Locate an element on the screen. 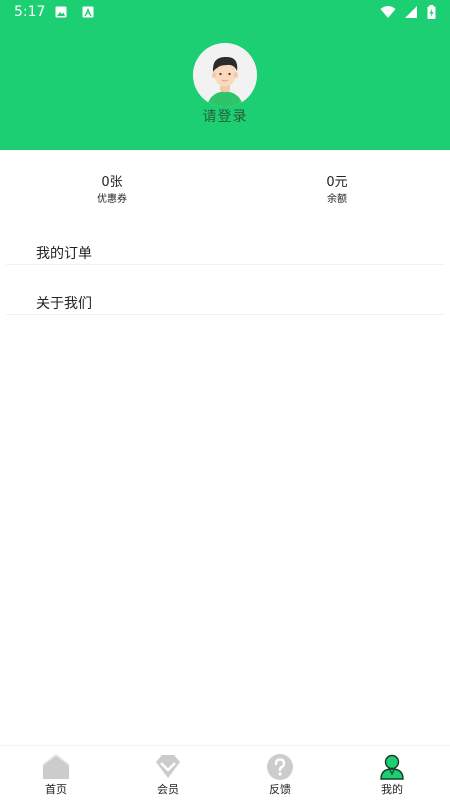 This screenshot has height=800, width=450. menu-item-label: 我的订单 is located at coordinates (64, 254).